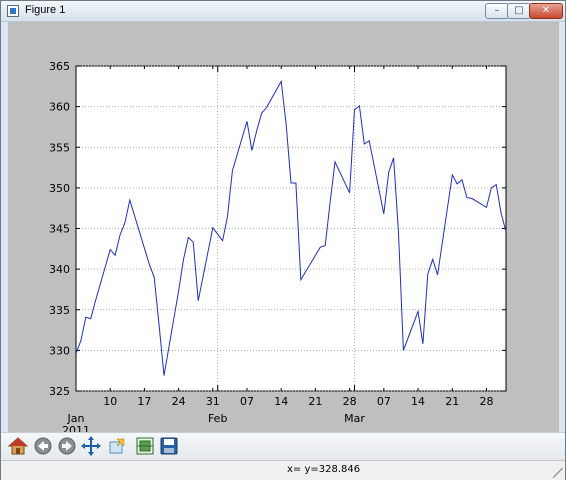 The image size is (566, 480). Describe the element at coordinates (59, 269) in the screenshot. I see `y-tick-label: 340` at that location.